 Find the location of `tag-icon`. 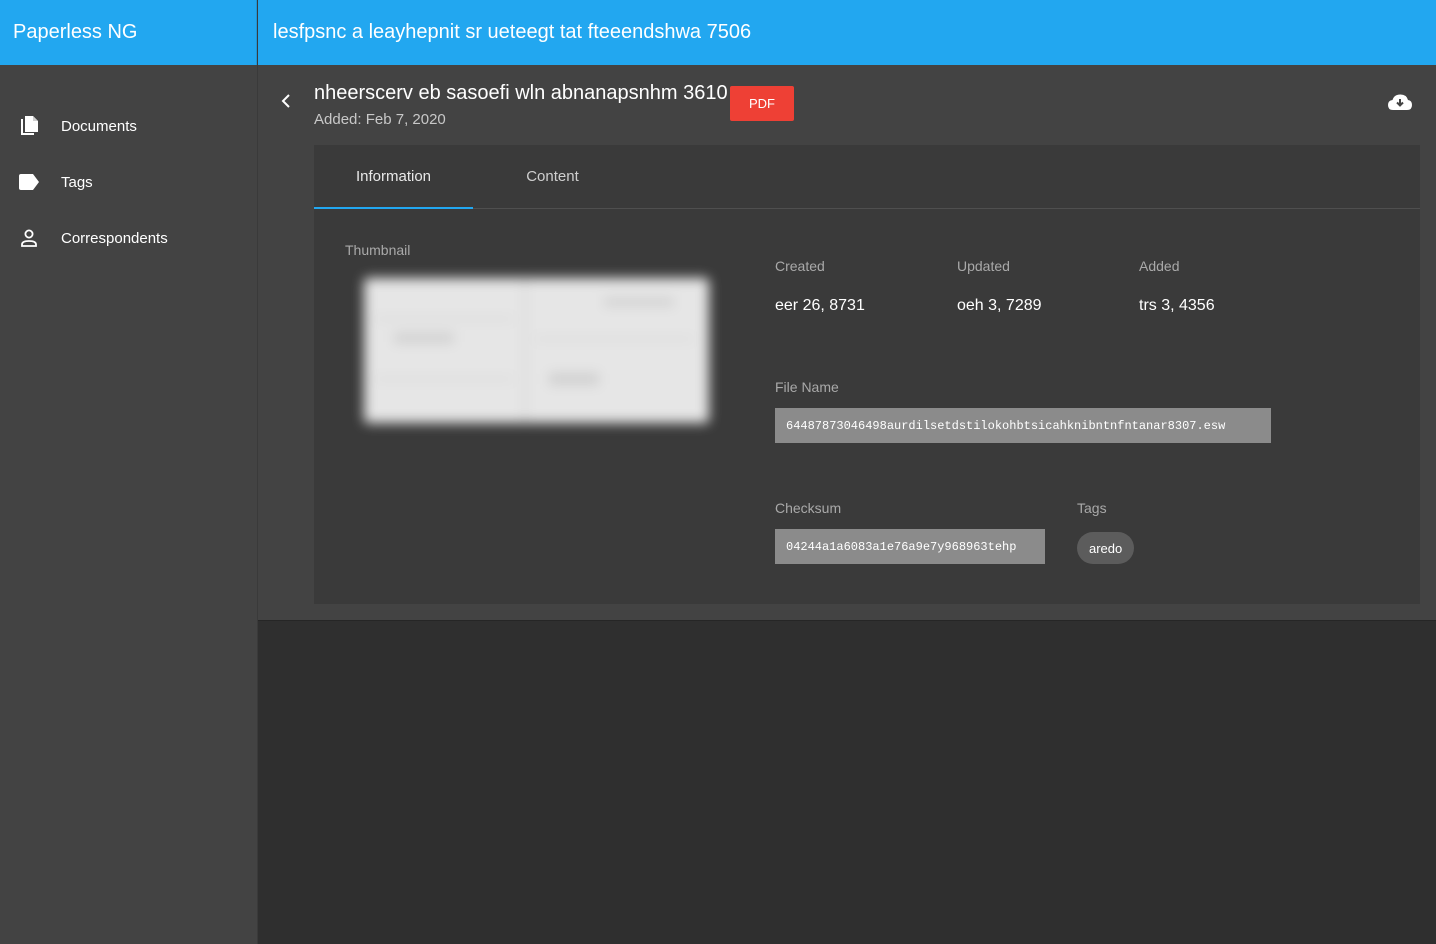

tag-icon is located at coordinates (29, 182).